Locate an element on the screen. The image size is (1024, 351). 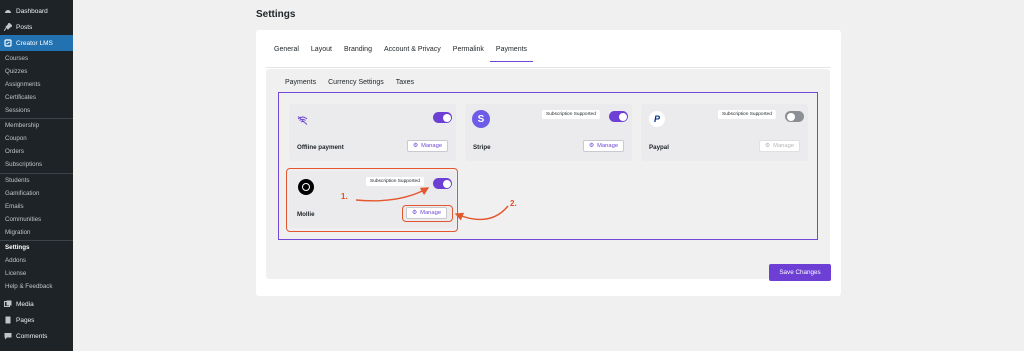
save-changes-button: Save Changes is located at coordinates (800, 272).